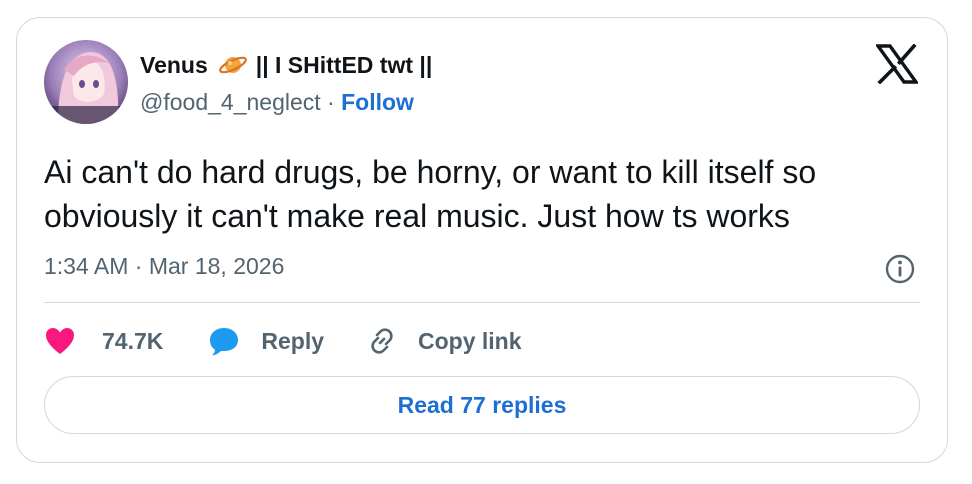 The image size is (972, 484). I want to click on copy-link-label: Copy link, so click(470, 340).